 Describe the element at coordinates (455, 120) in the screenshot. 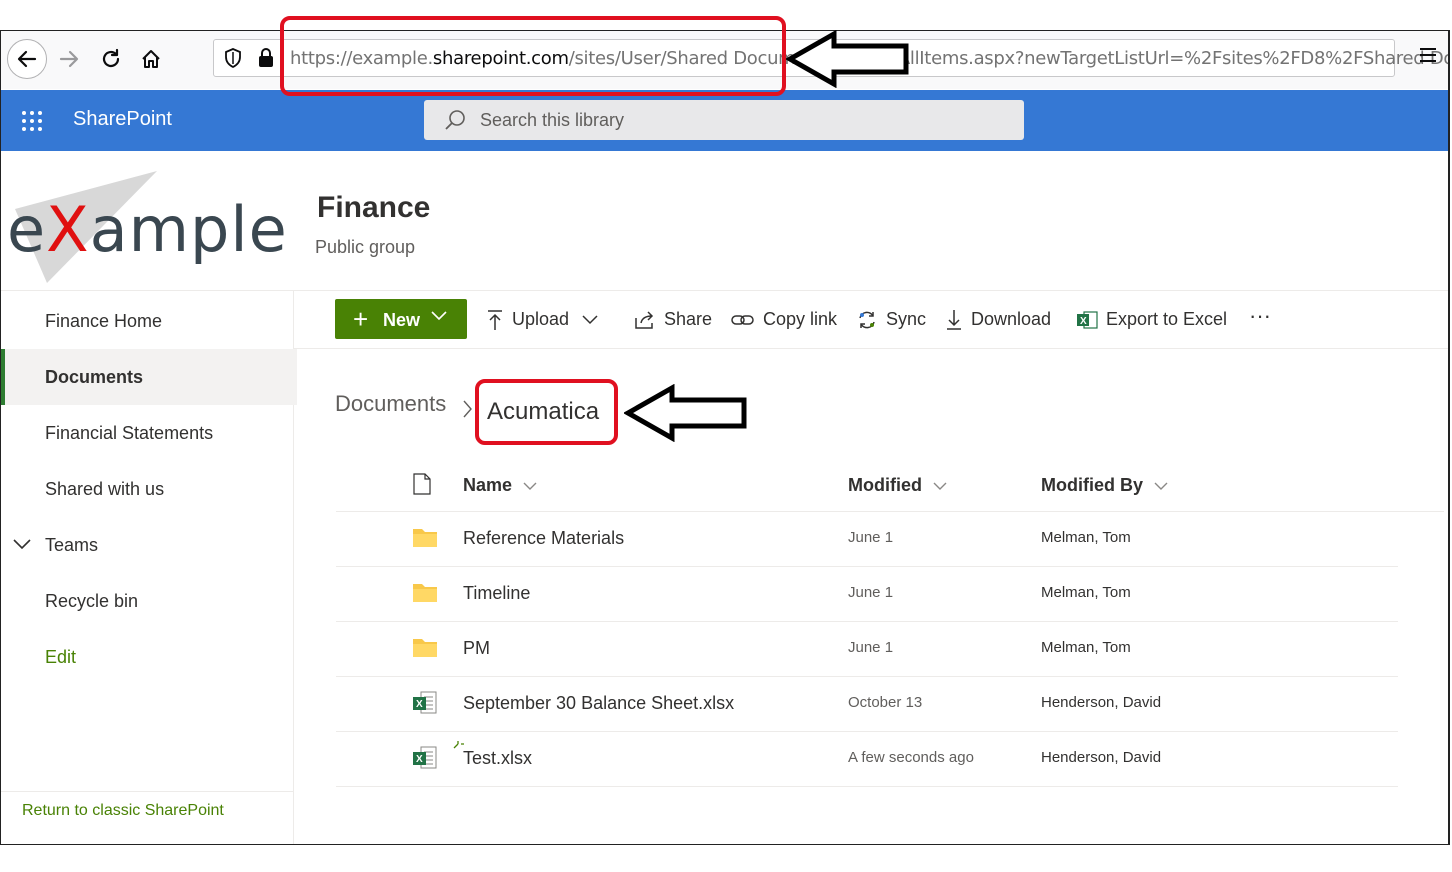

I see `search-icon` at that location.